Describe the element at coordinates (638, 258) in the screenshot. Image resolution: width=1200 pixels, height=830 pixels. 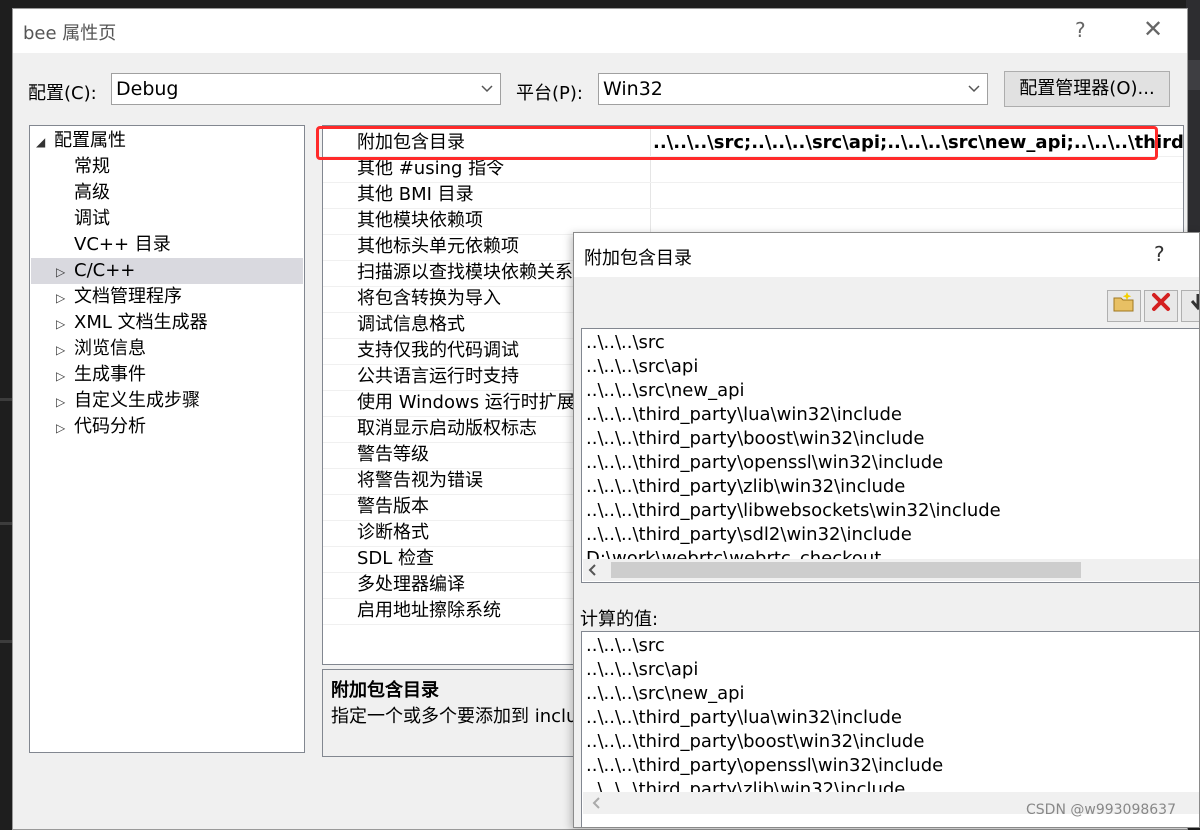
I see `child-dialog-title: 附加包含目录` at that location.